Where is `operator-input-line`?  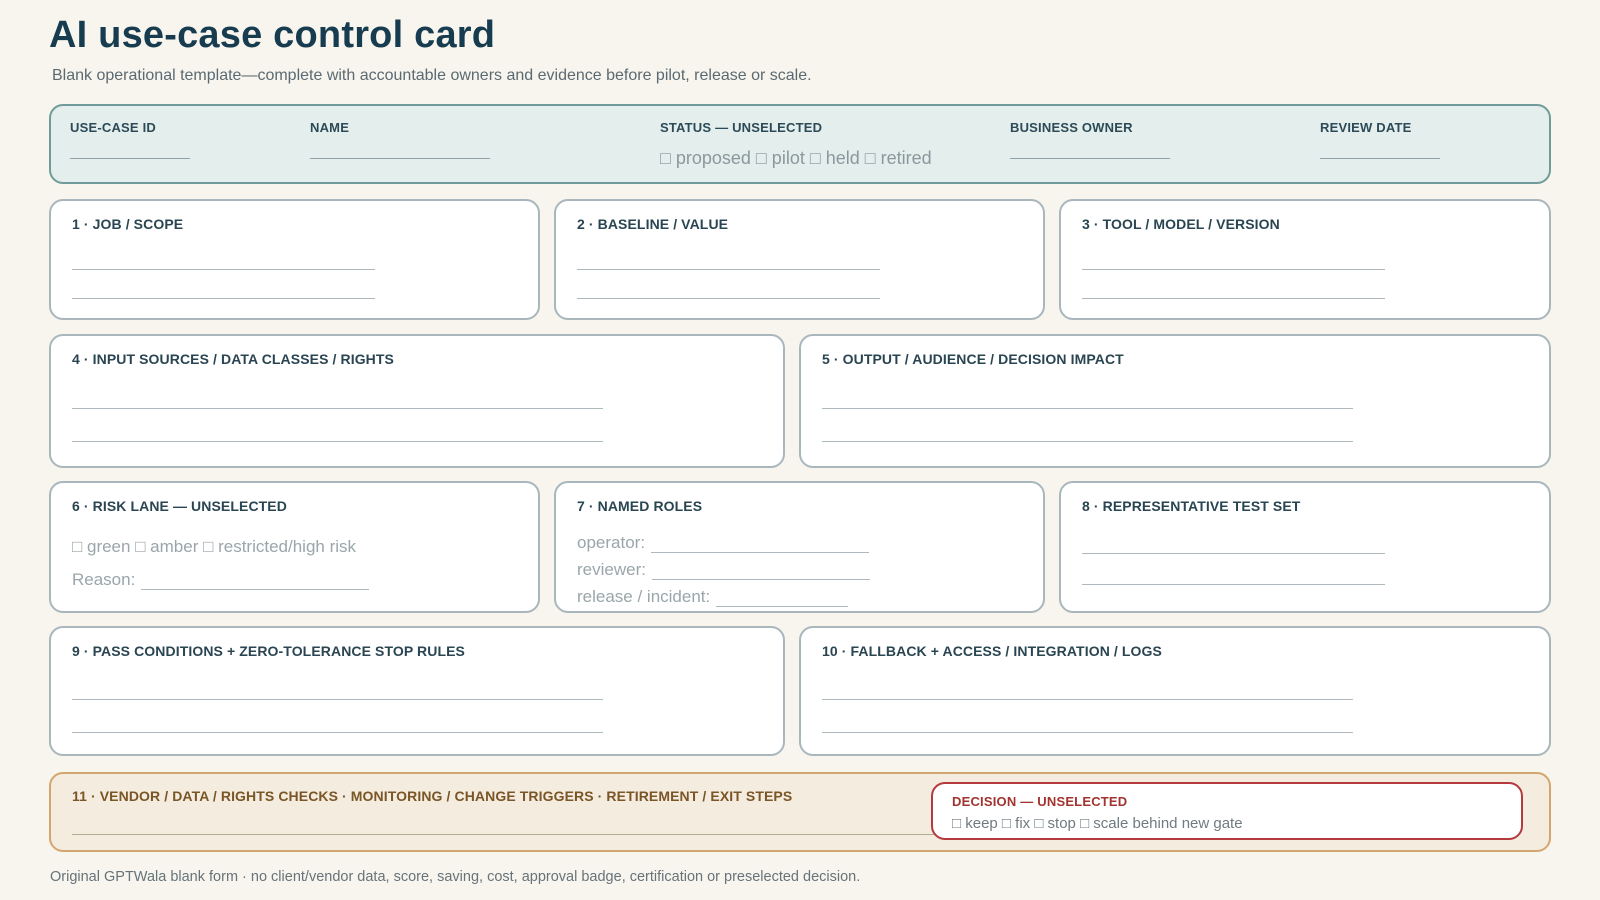
operator-input-line is located at coordinates (760, 546).